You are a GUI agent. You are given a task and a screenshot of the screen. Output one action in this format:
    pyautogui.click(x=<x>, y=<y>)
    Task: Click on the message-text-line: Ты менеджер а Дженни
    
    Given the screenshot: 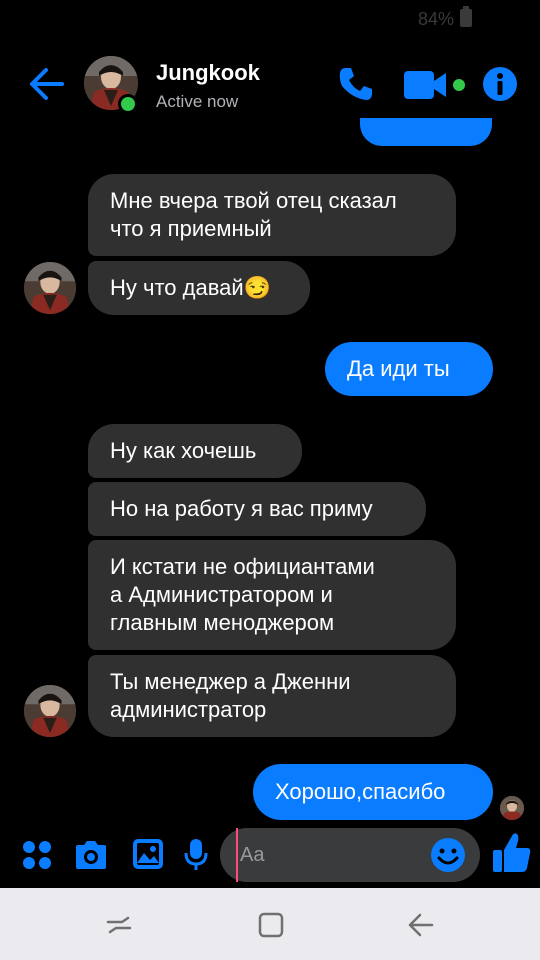 What is the action you would take?
    pyautogui.click(x=230, y=681)
    